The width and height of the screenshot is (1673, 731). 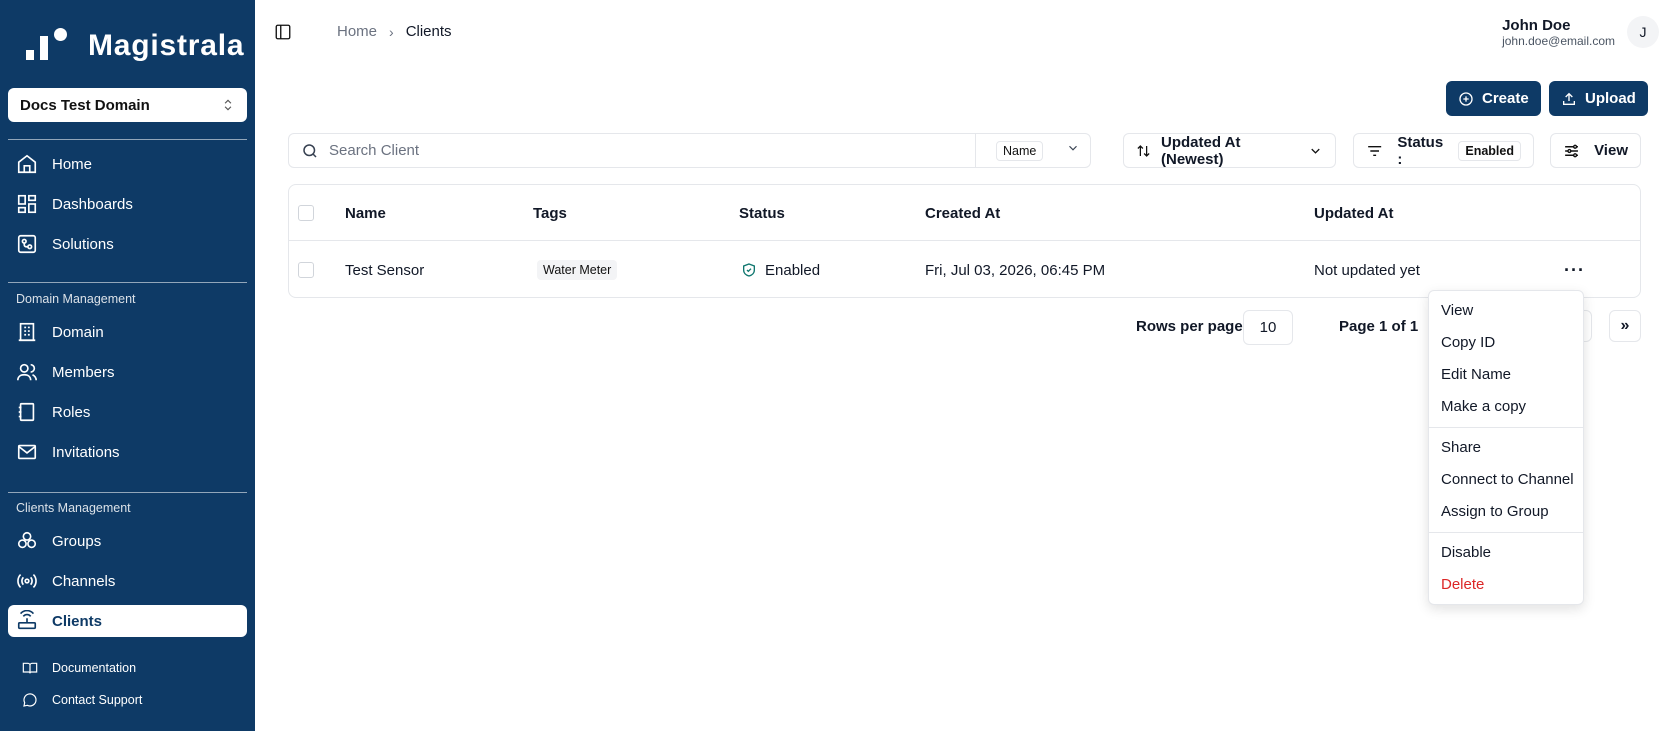 I want to click on client-name: Test Sensor, so click(x=384, y=270).